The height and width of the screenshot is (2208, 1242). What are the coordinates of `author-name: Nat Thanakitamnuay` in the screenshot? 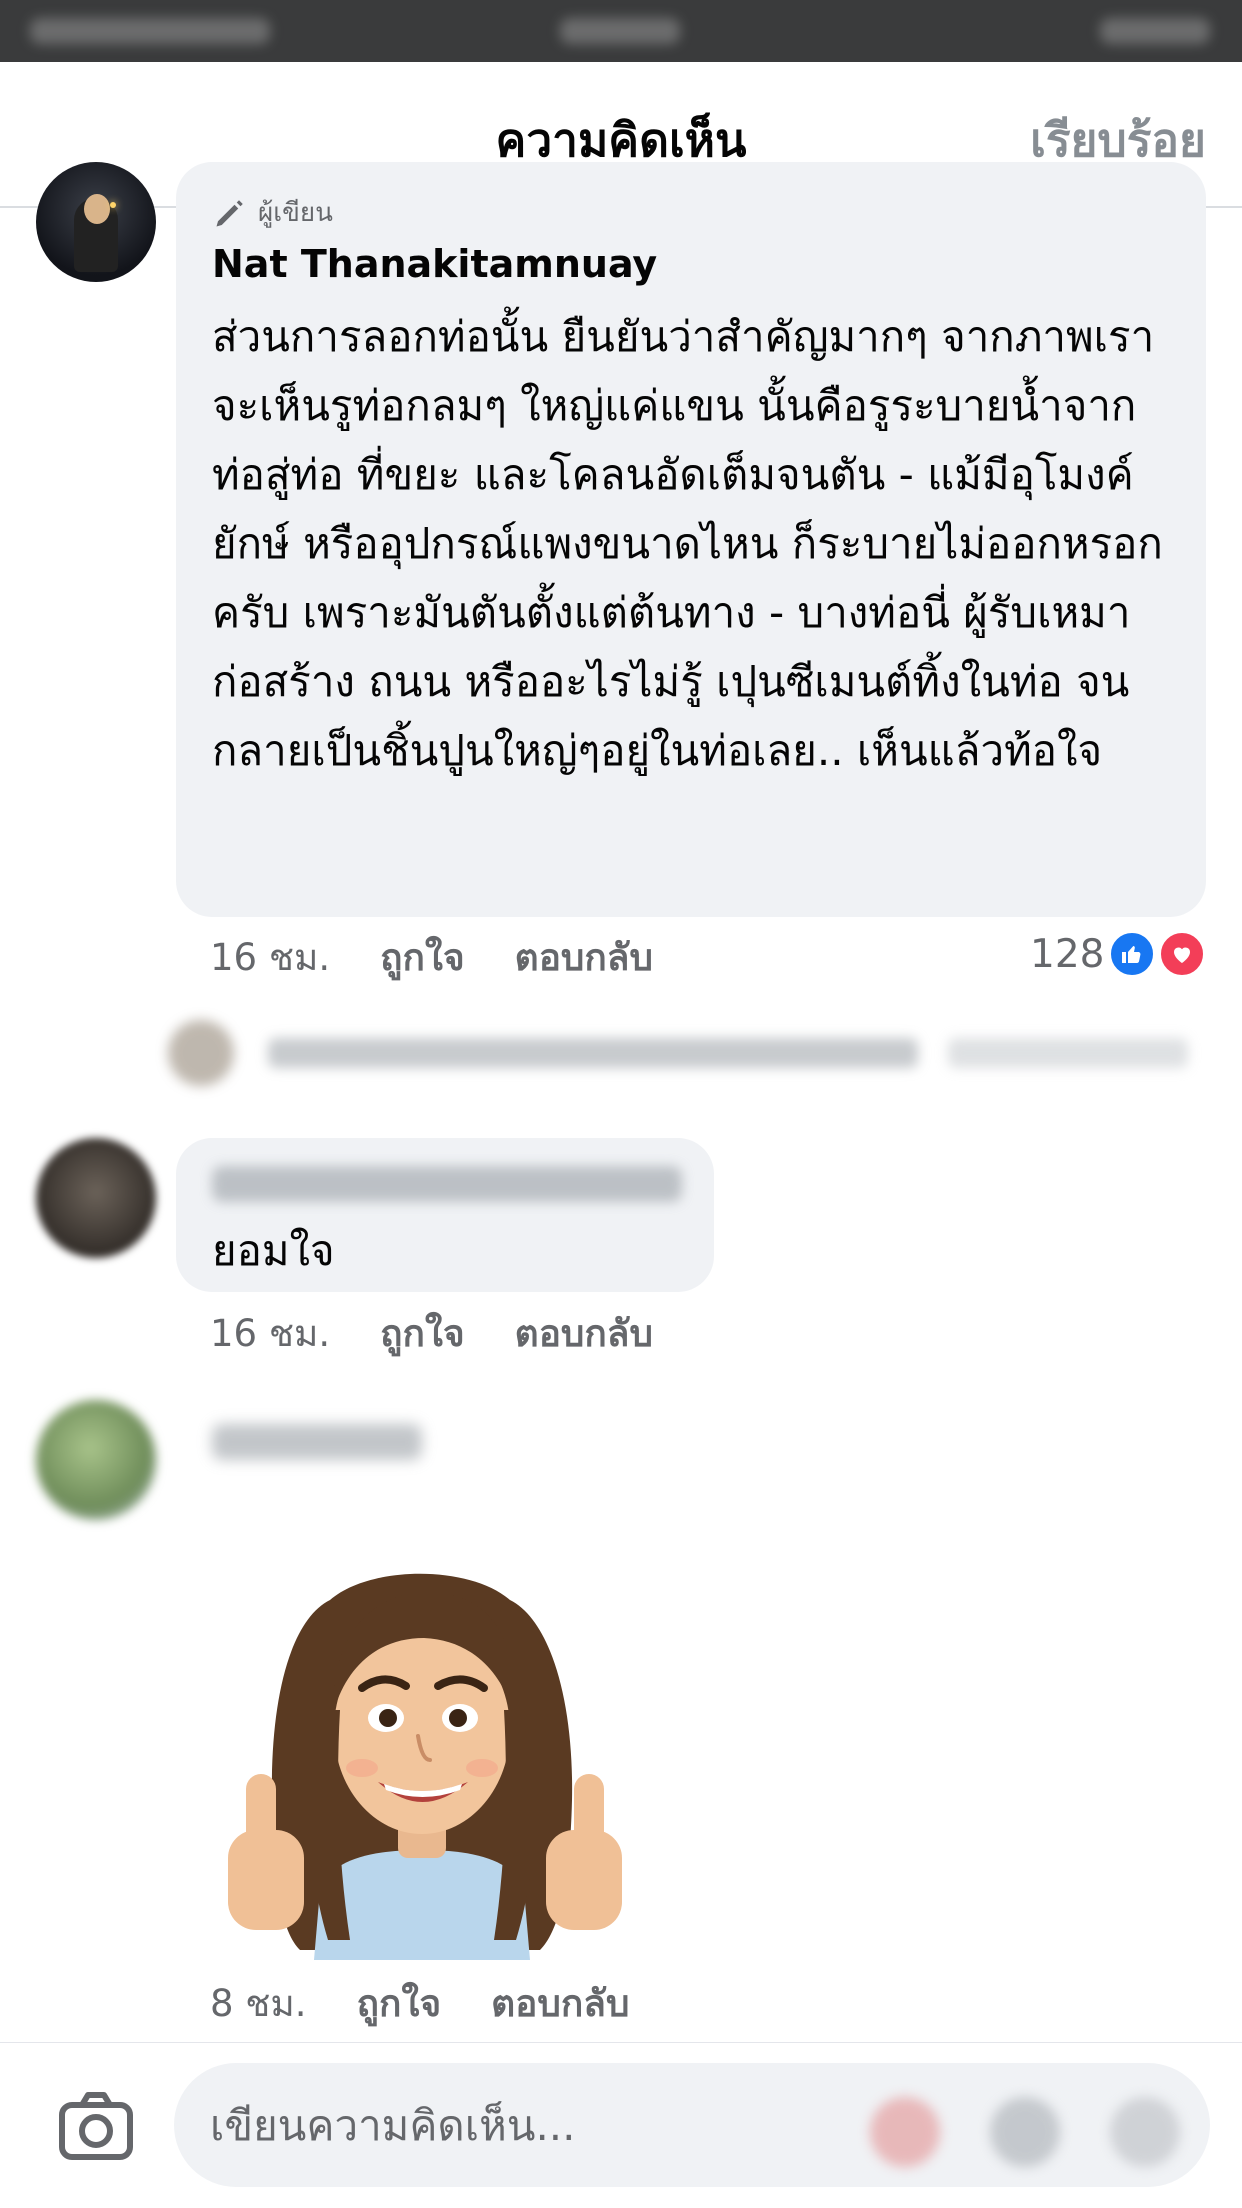 It's located at (434, 264).